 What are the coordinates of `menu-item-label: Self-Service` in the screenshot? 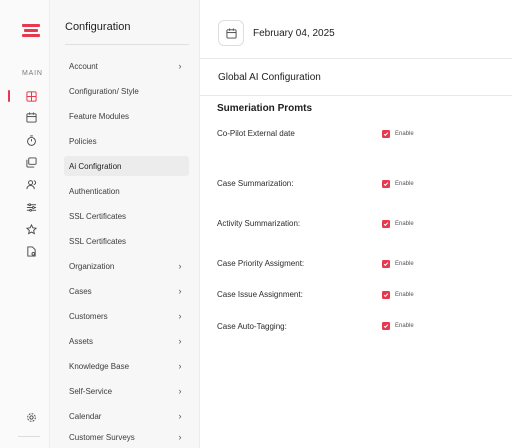 It's located at (91, 391).